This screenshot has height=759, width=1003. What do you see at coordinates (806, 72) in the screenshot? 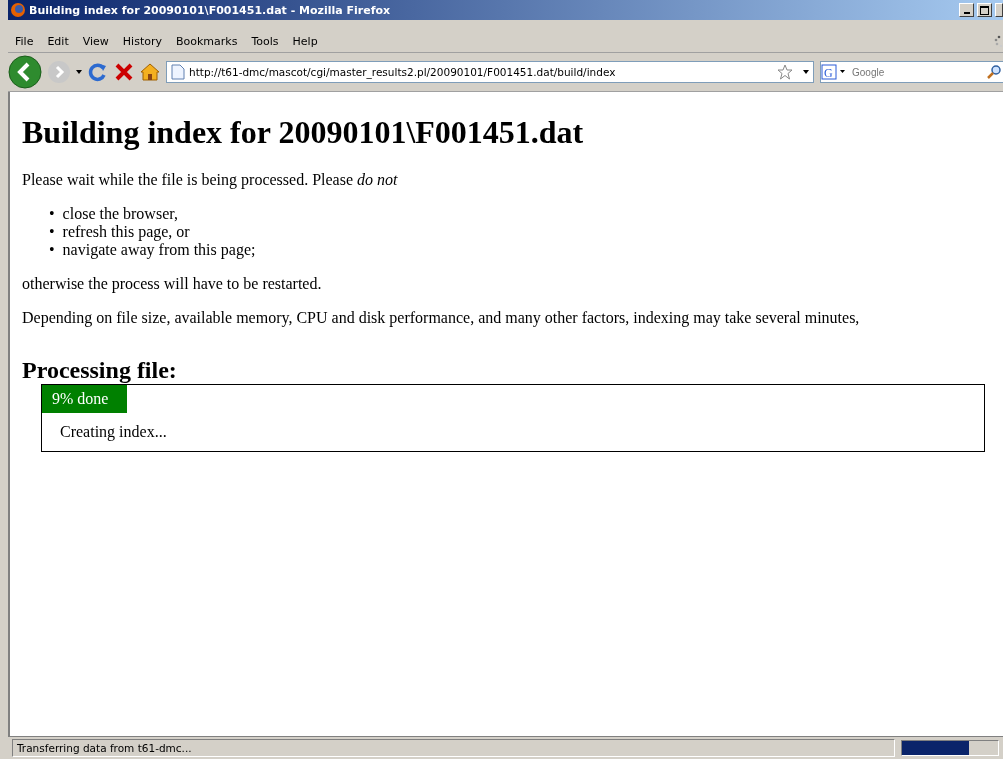
I see `dropdown-icon` at bounding box center [806, 72].